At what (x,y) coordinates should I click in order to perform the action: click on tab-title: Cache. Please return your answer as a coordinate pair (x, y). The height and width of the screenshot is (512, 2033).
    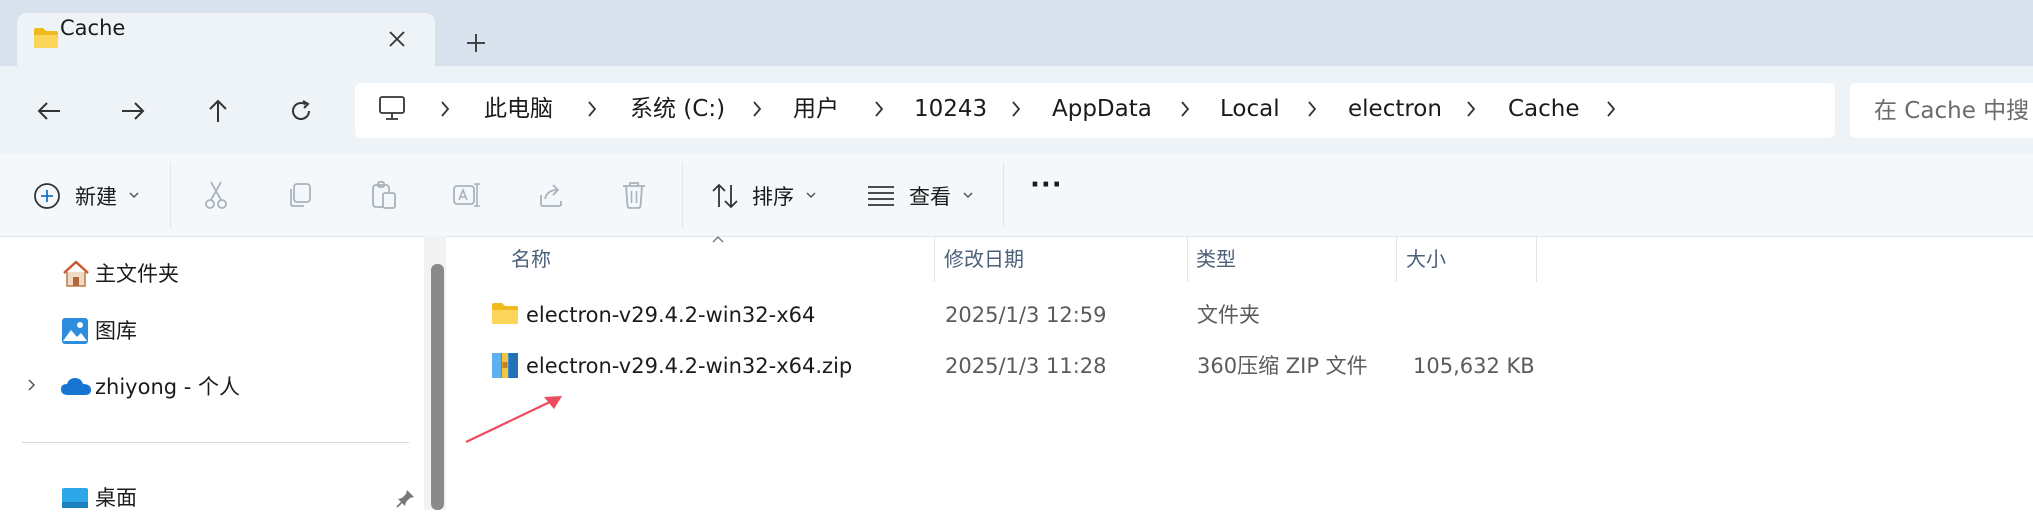
    Looking at the image, I should click on (93, 28).